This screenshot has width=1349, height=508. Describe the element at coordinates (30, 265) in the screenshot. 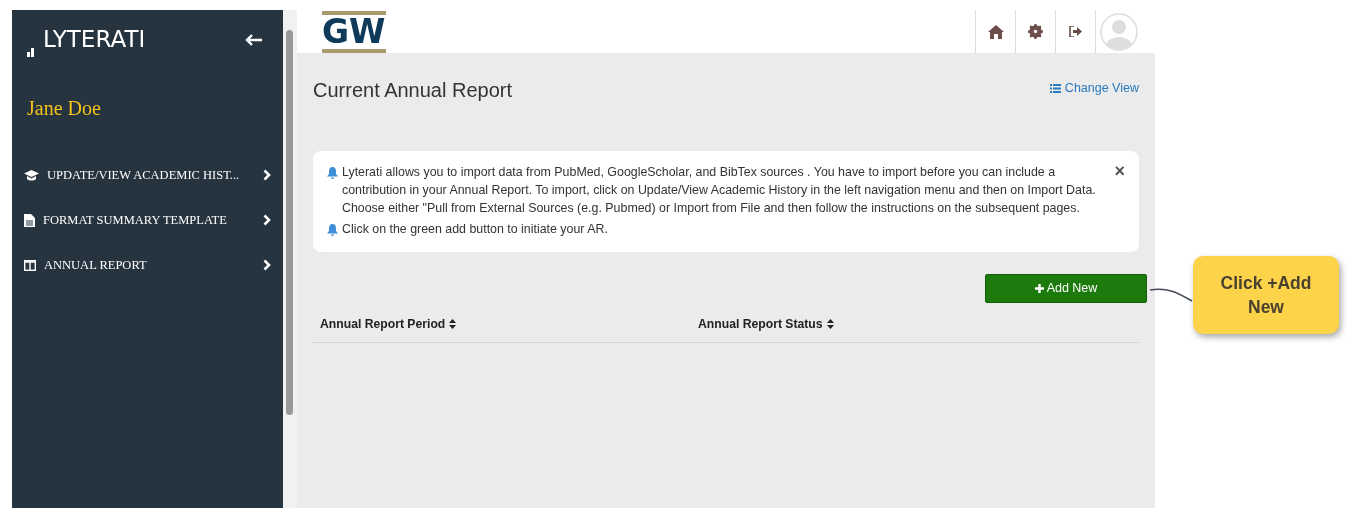

I see `columns-icon` at that location.